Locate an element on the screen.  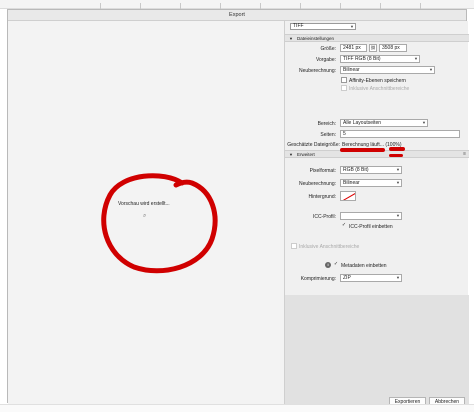
resample-value: Bilinear is located at coordinates (351, 70).